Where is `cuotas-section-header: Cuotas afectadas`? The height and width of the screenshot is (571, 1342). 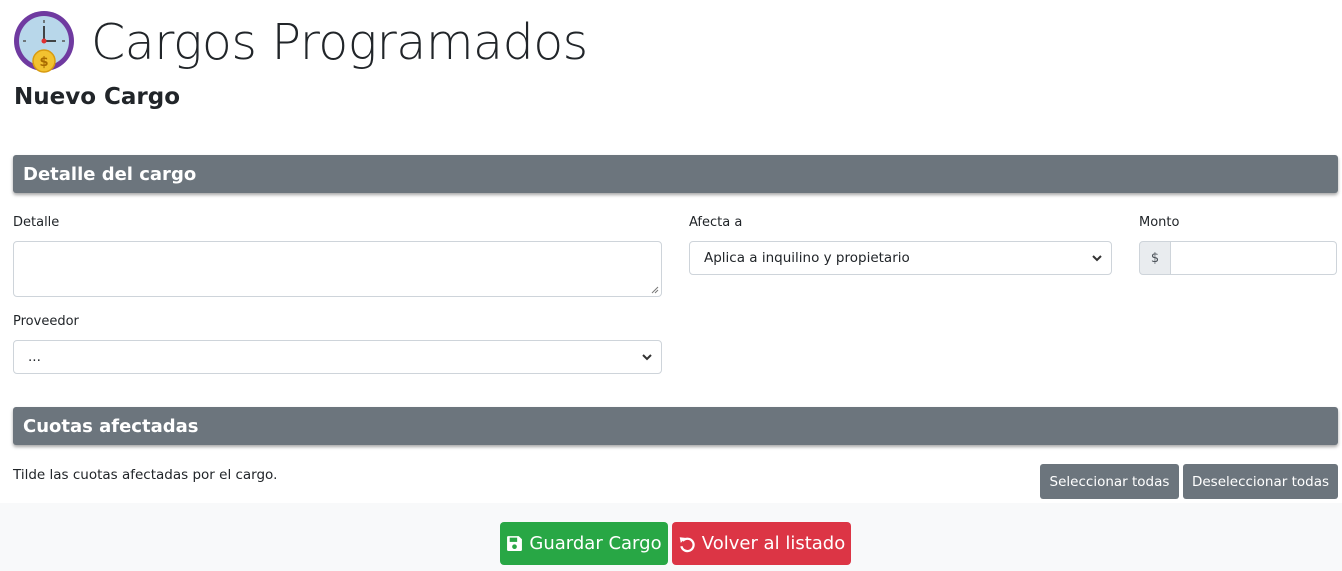
cuotas-section-header: Cuotas afectadas is located at coordinates (675, 426).